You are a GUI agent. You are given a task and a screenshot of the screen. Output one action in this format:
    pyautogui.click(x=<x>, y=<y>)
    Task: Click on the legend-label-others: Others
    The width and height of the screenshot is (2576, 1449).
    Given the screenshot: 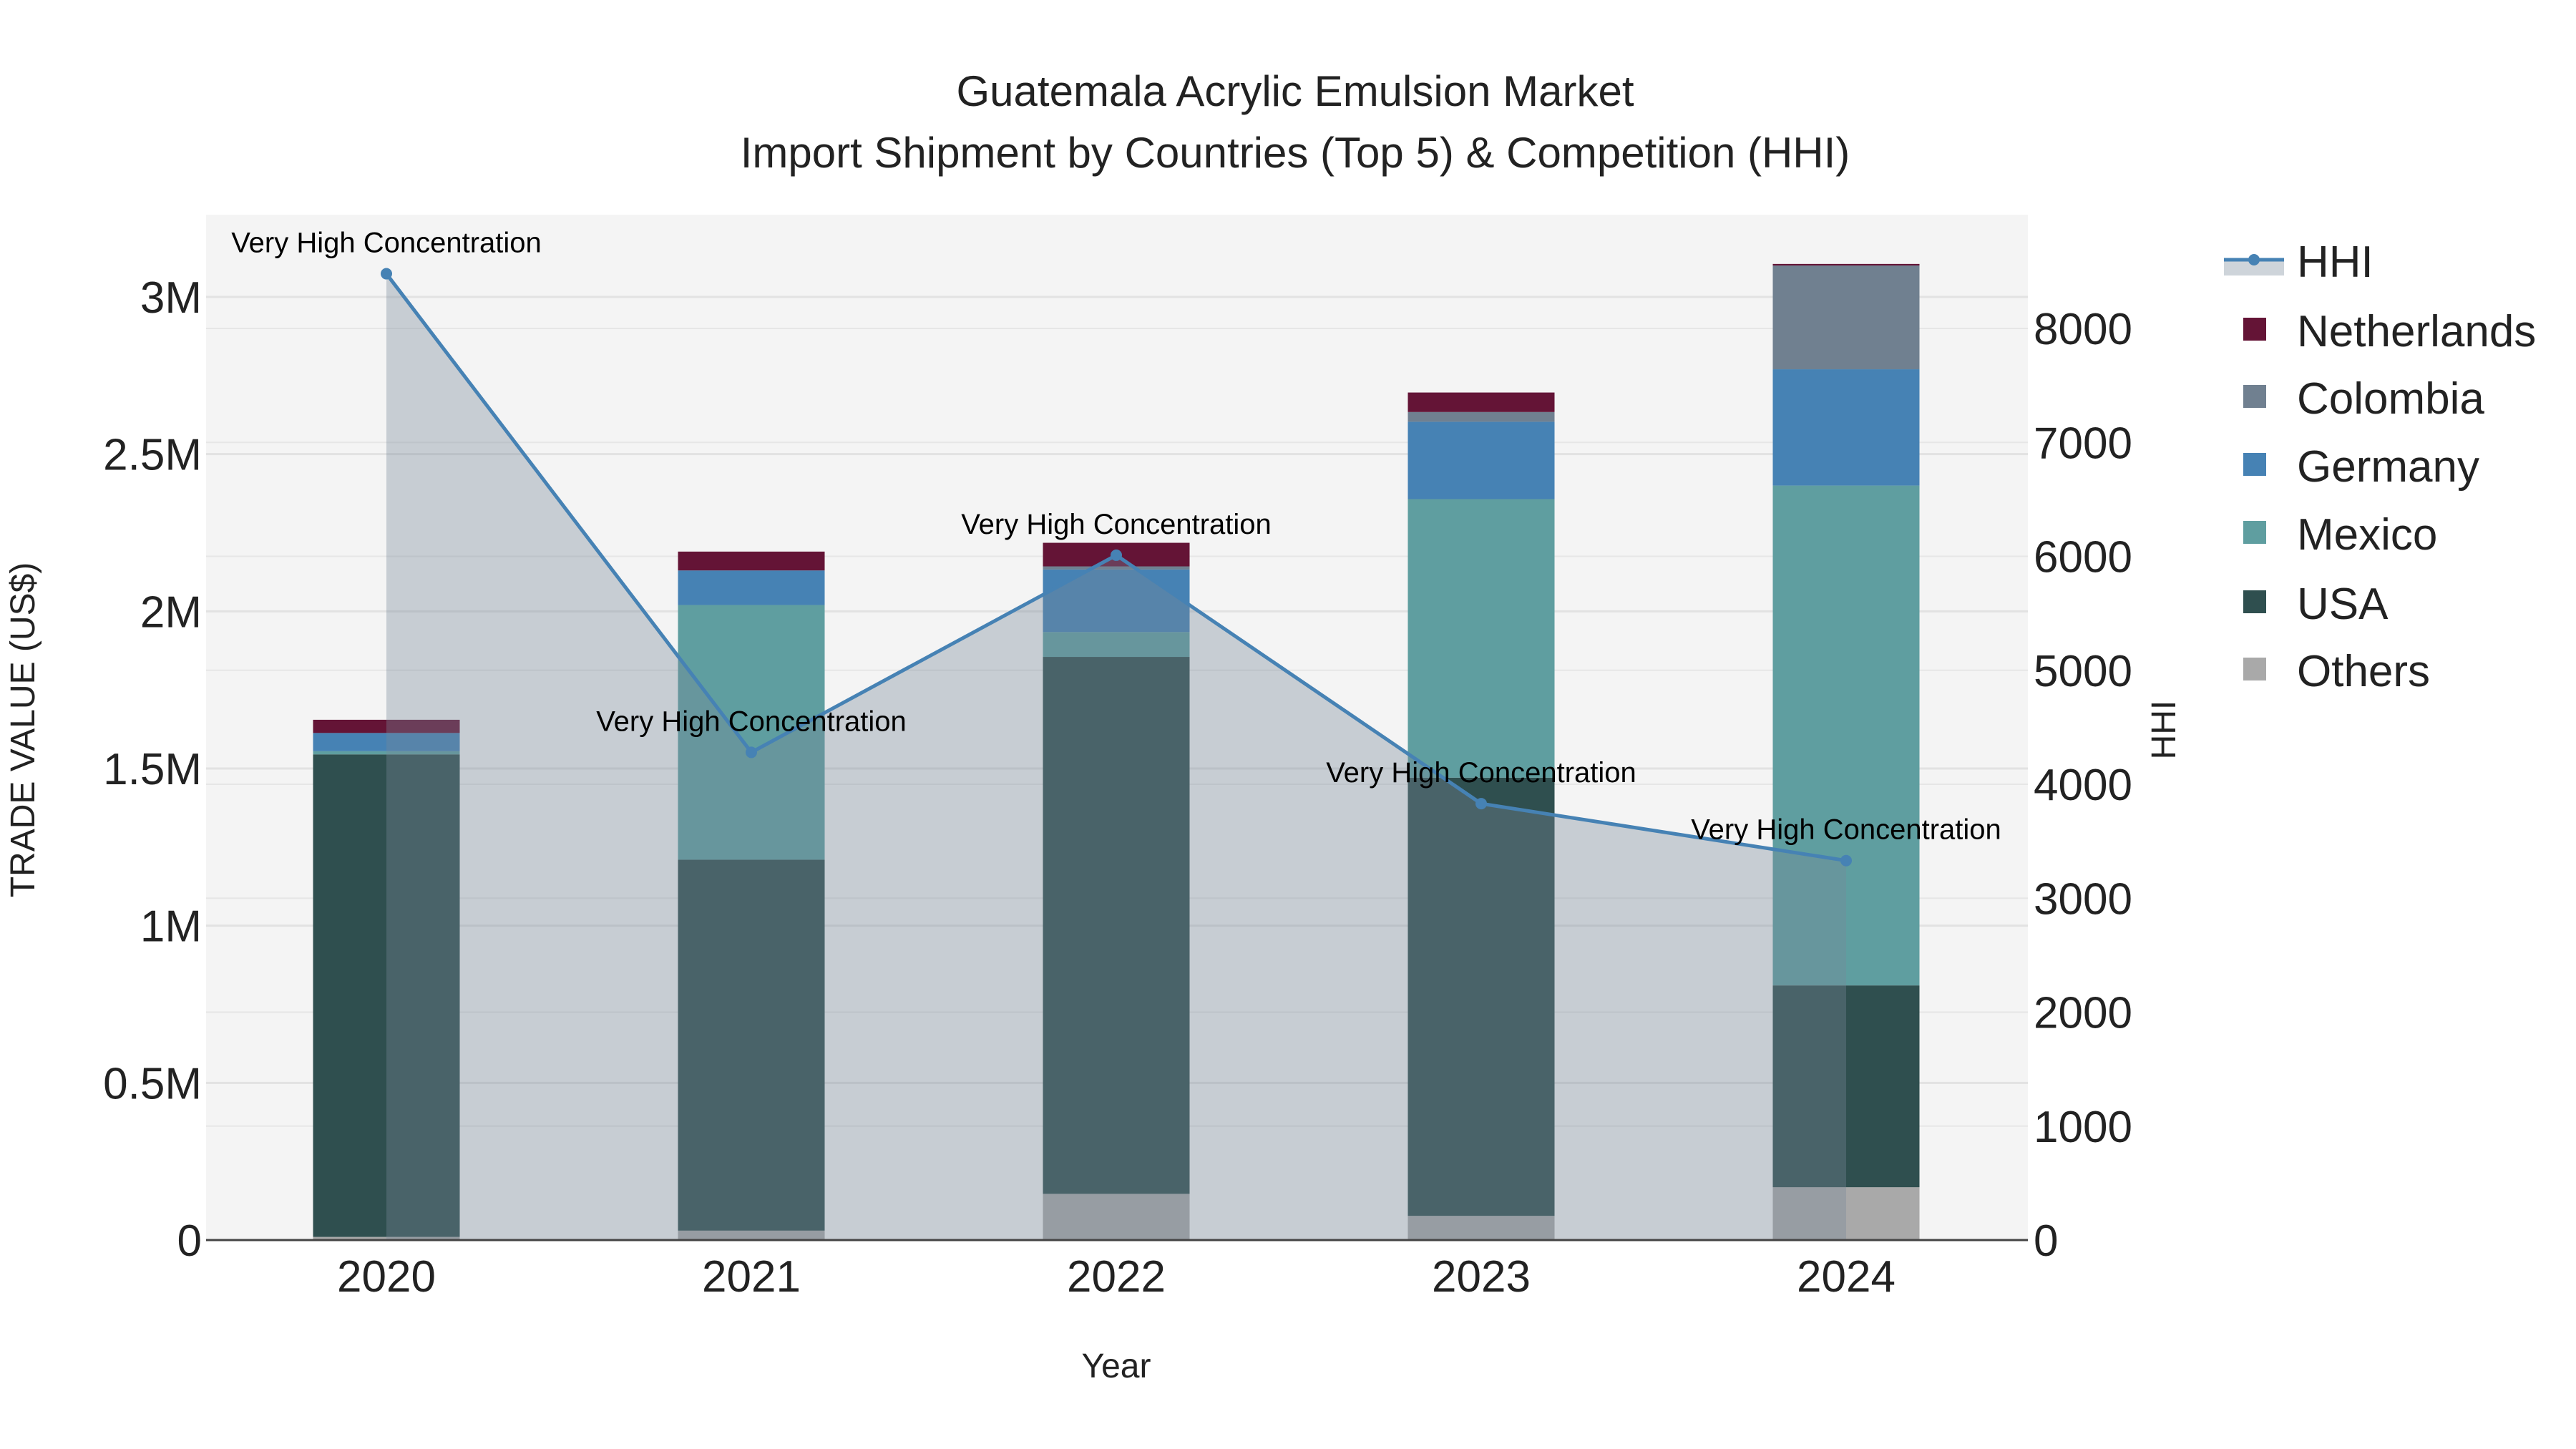 What is the action you would take?
    pyautogui.click(x=2363, y=671)
    